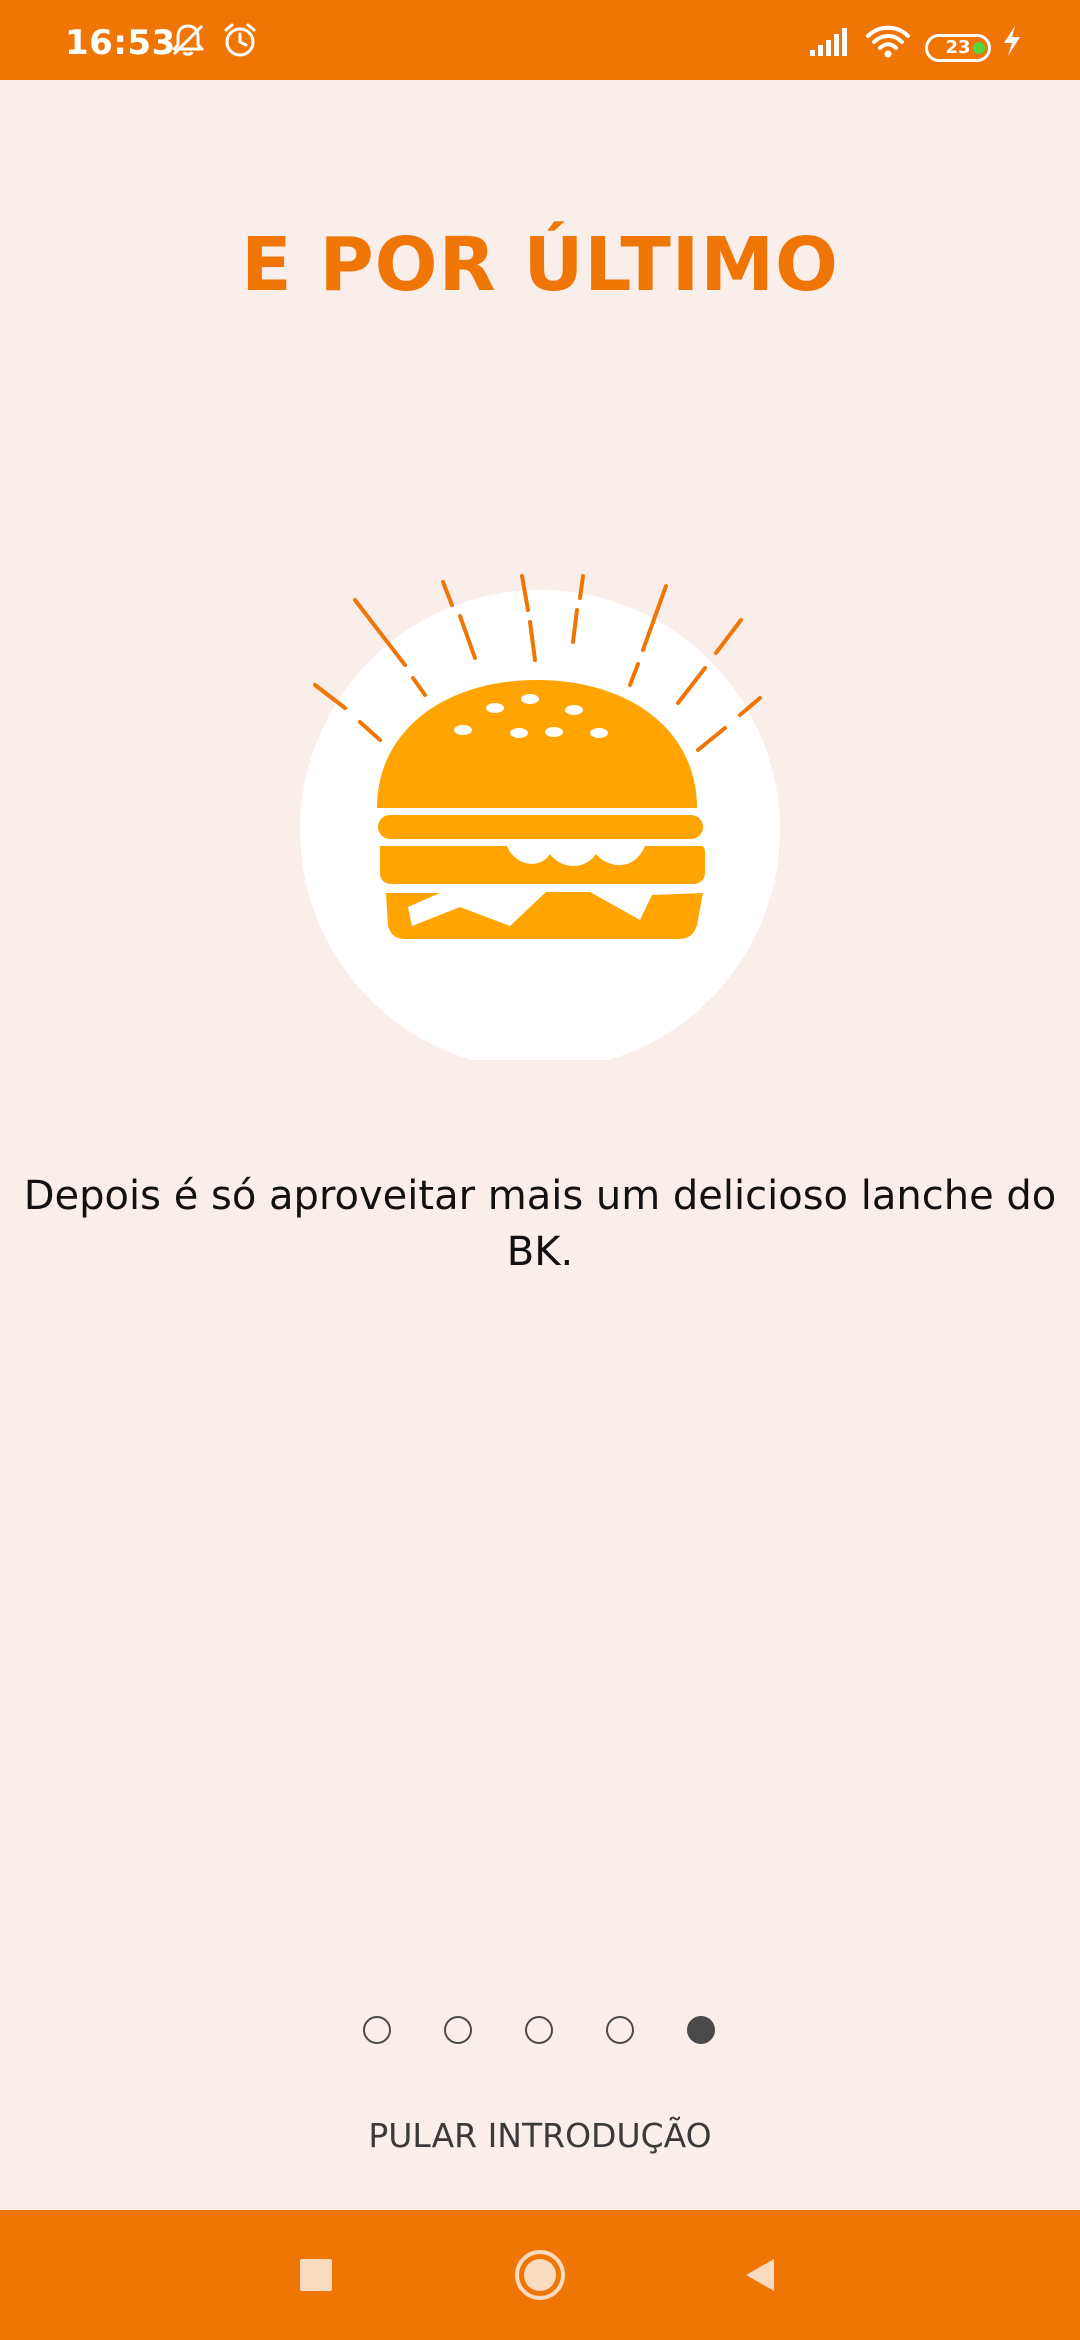 Image resolution: width=1080 pixels, height=2340 pixels. Describe the element at coordinates (540, 265) in the screenshot. I see `page-title: E POR ÚLTIMO` at that location.